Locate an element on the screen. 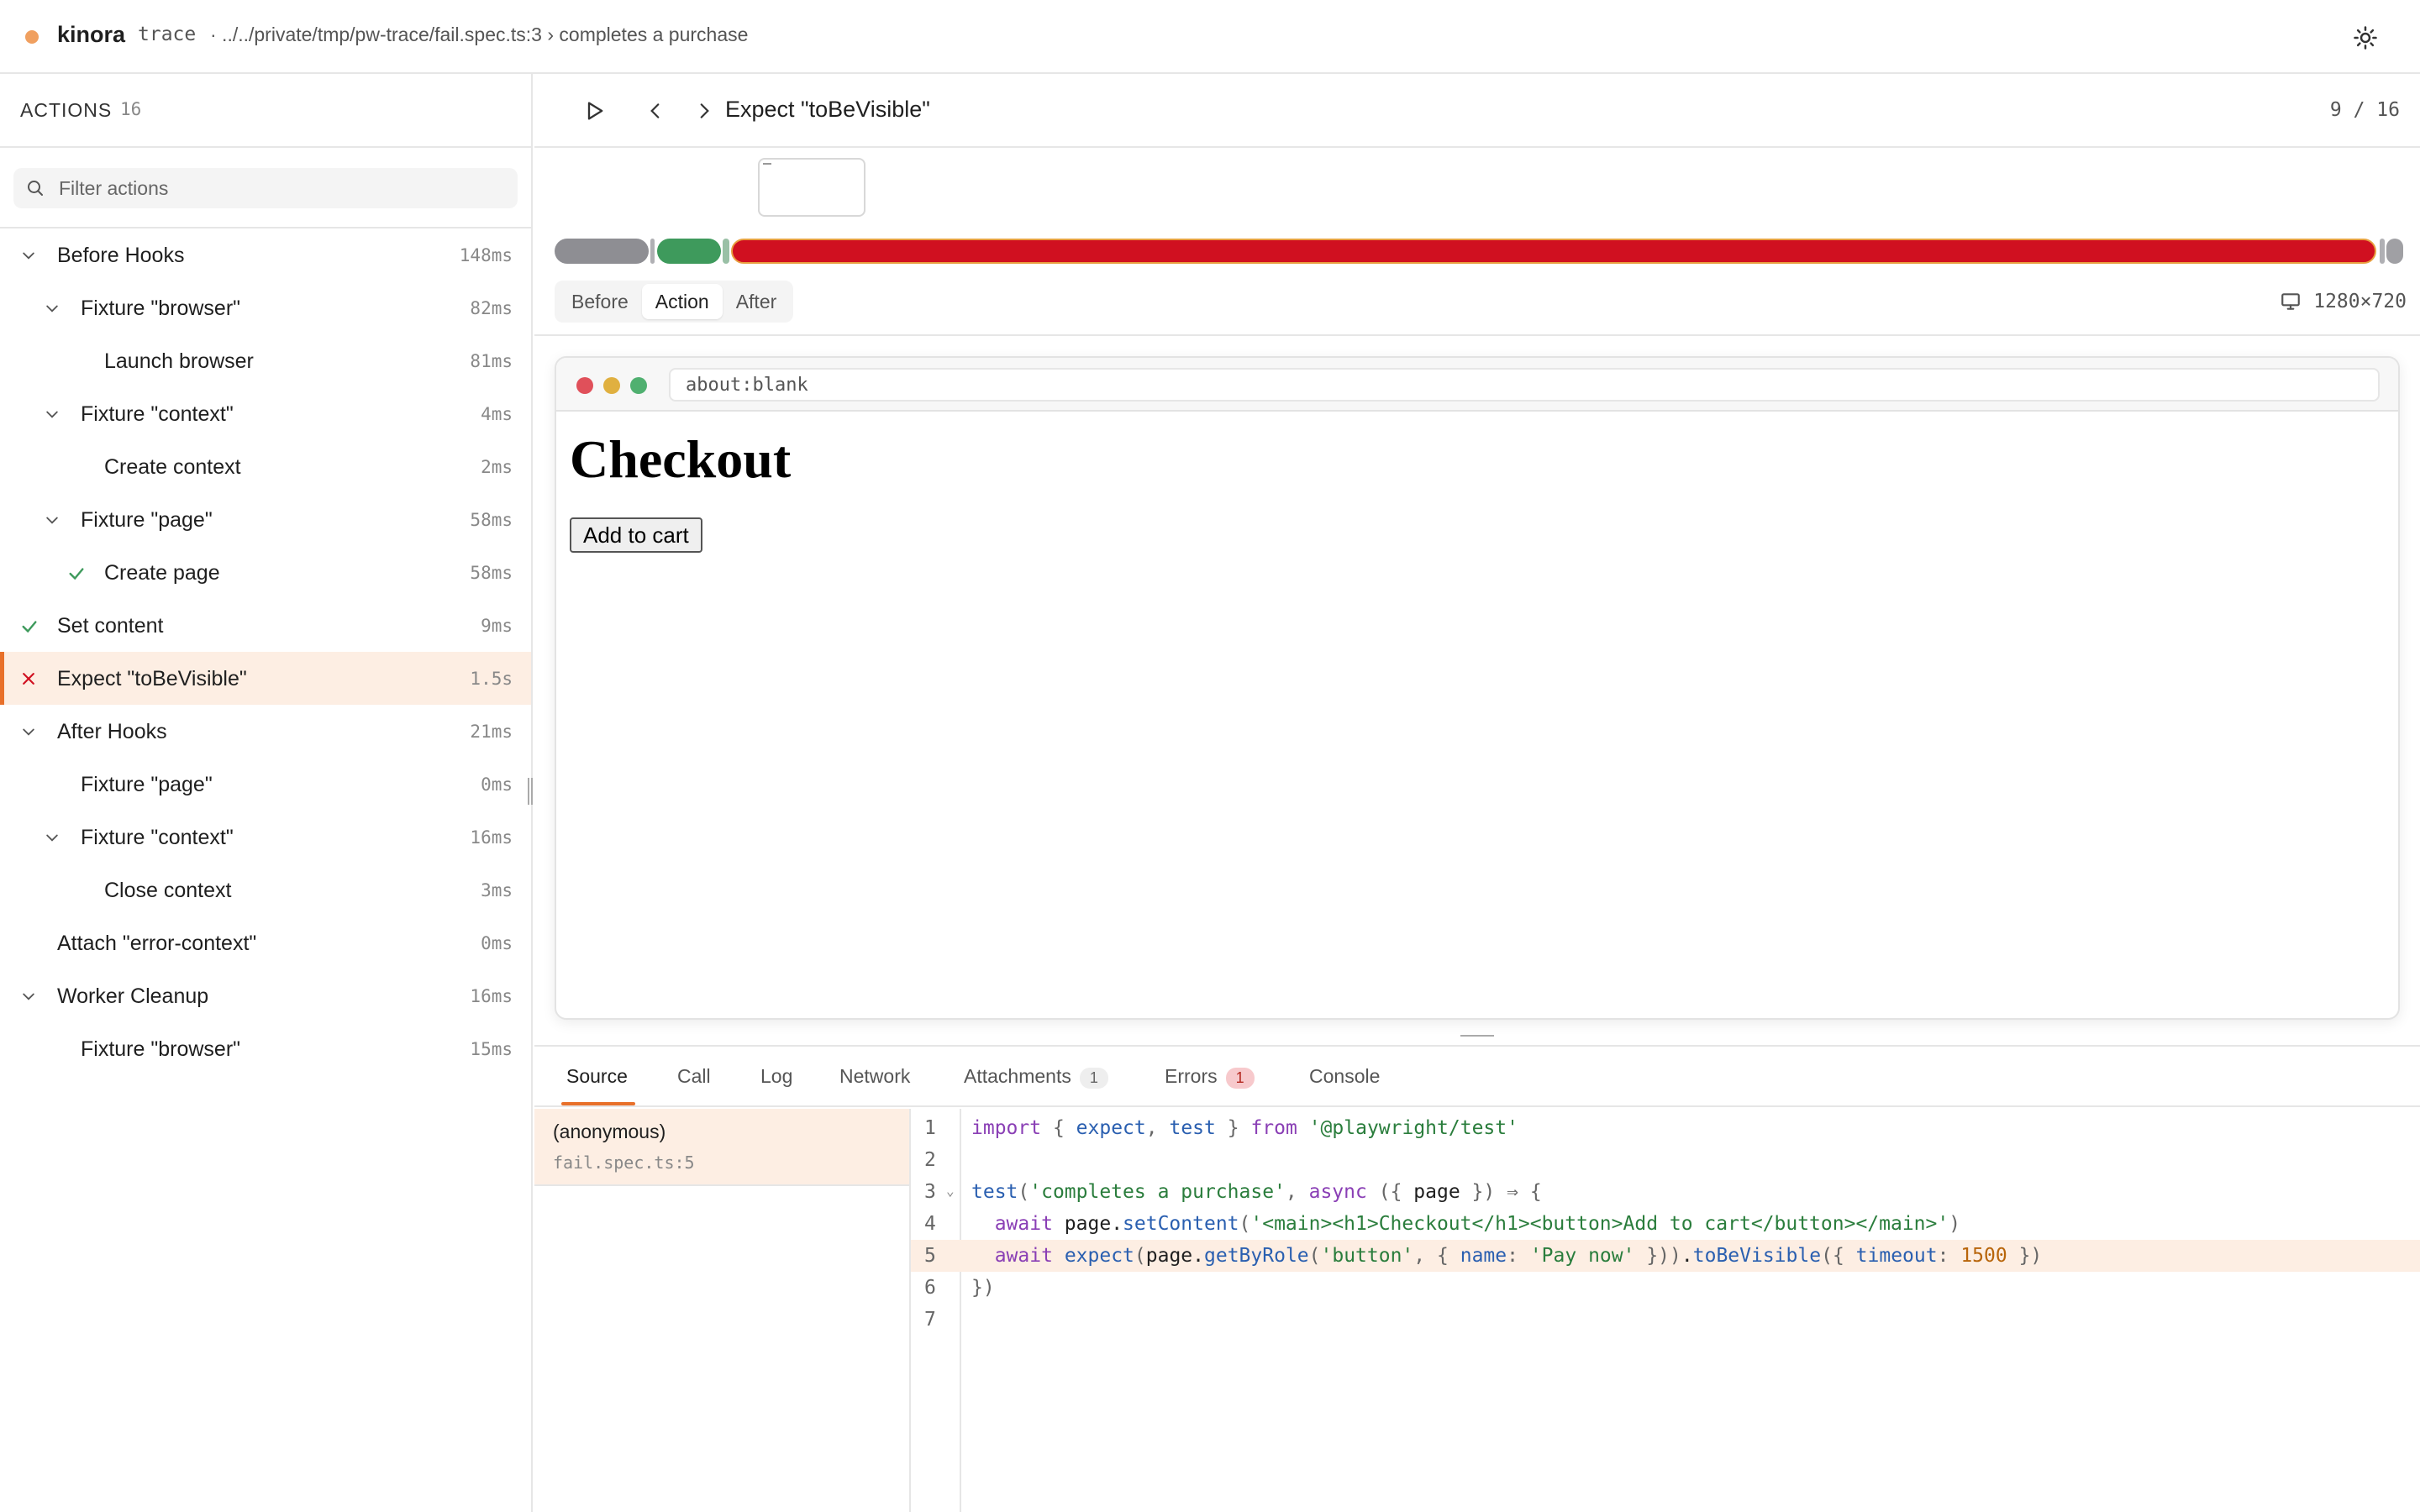  action-item: Set content 9ms is located at coordinates (265, 625).